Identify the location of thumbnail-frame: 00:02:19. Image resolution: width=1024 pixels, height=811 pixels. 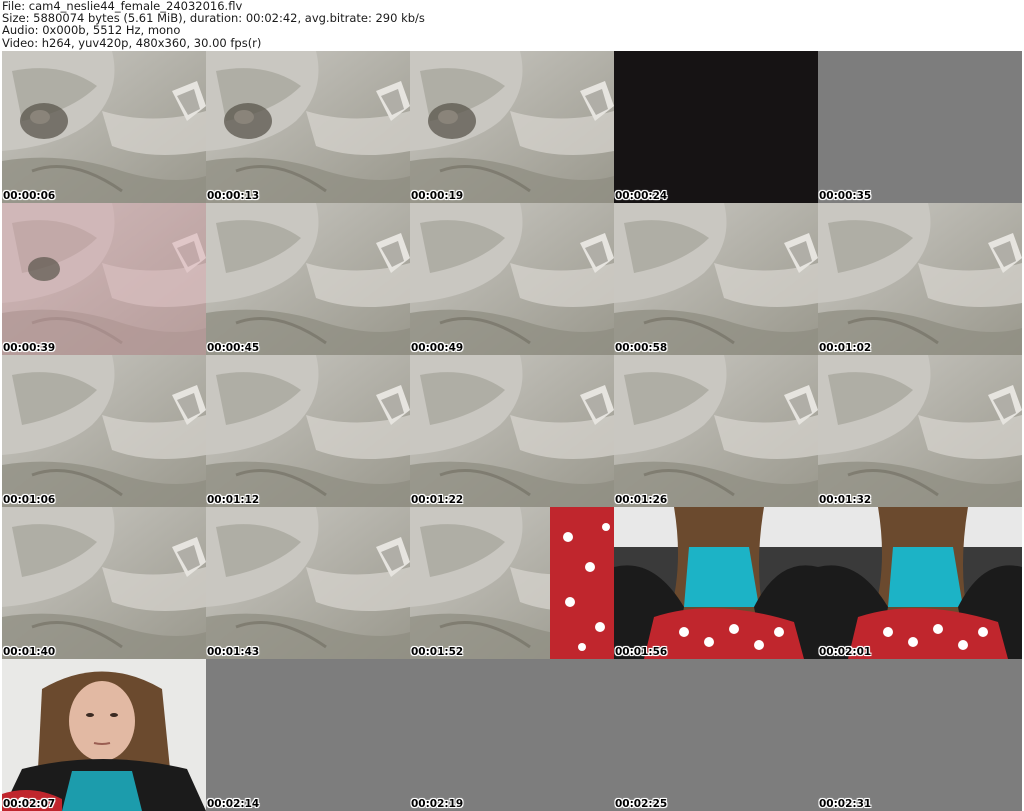
(512, 735).